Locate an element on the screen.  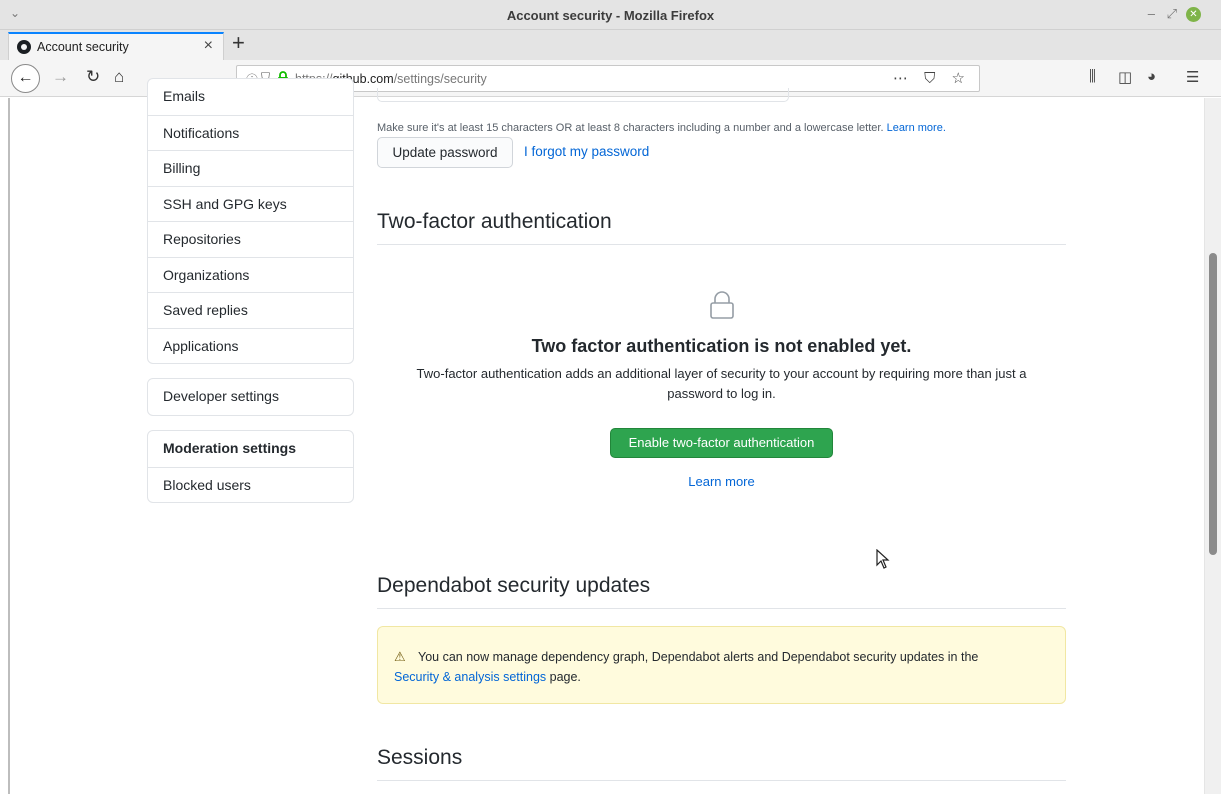
two-factor-learn-more-link: Learn more is located at coordinates (721, 481).